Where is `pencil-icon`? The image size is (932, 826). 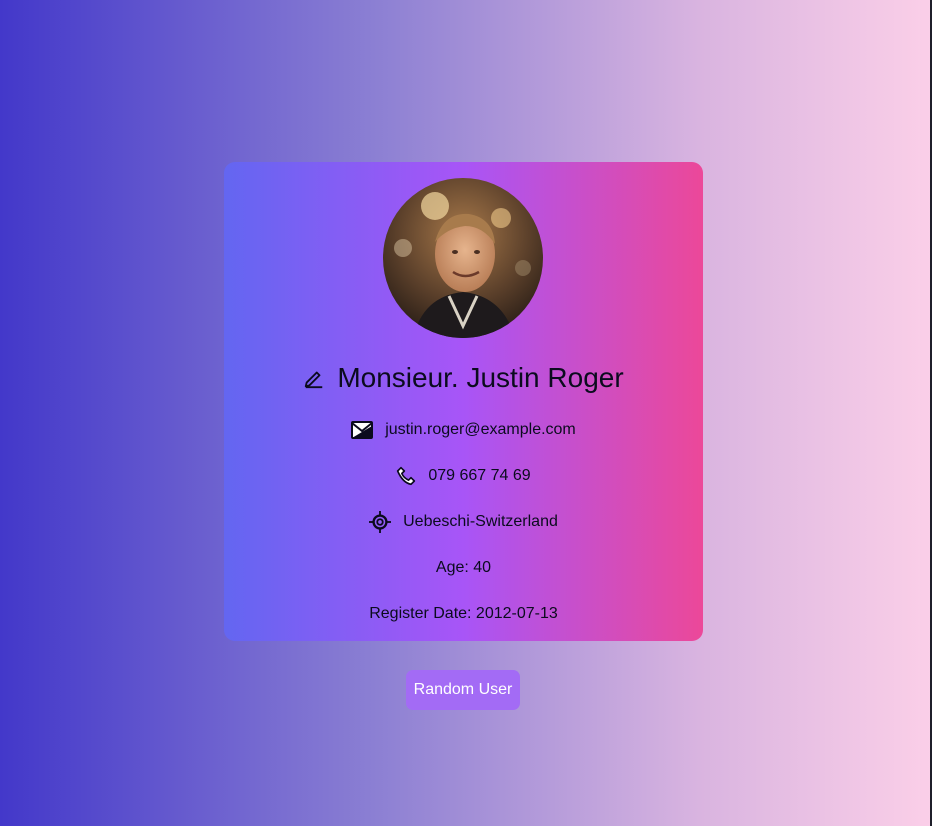
pencil-icon is located at coordinates (314, 378).